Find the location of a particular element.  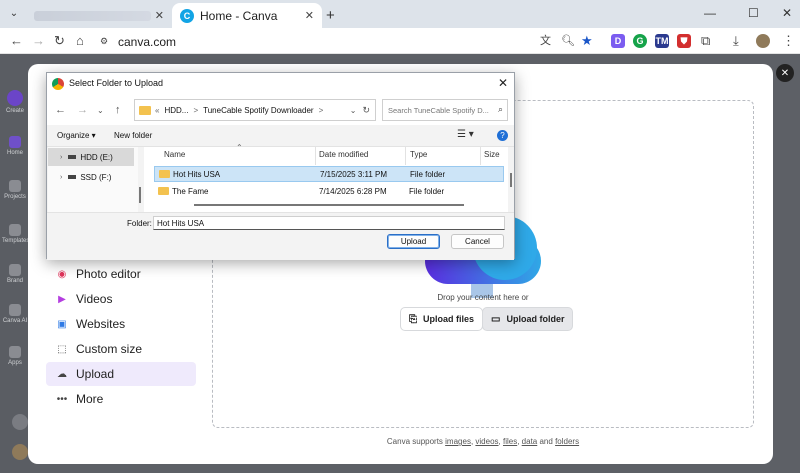

profile-avatar is located at coordinates (763, 41).